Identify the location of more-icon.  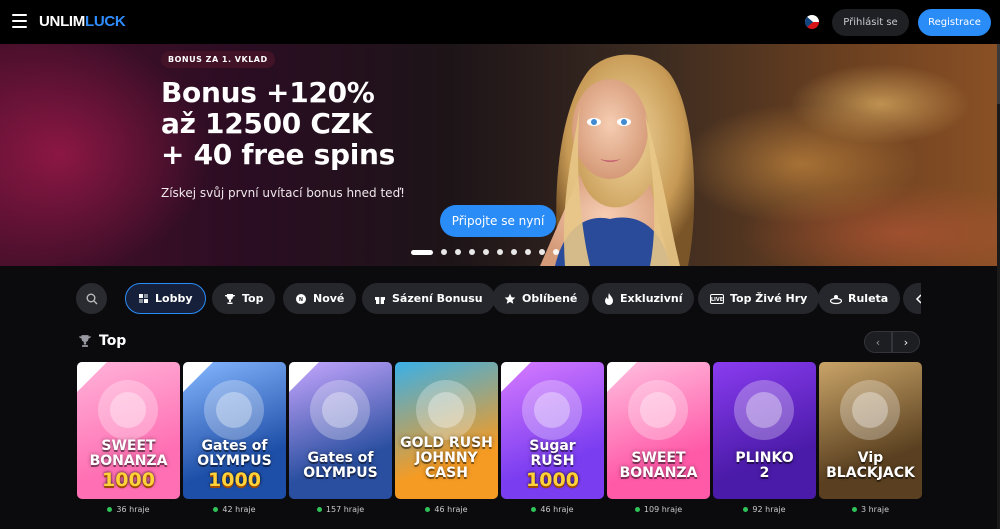
(918, 298).